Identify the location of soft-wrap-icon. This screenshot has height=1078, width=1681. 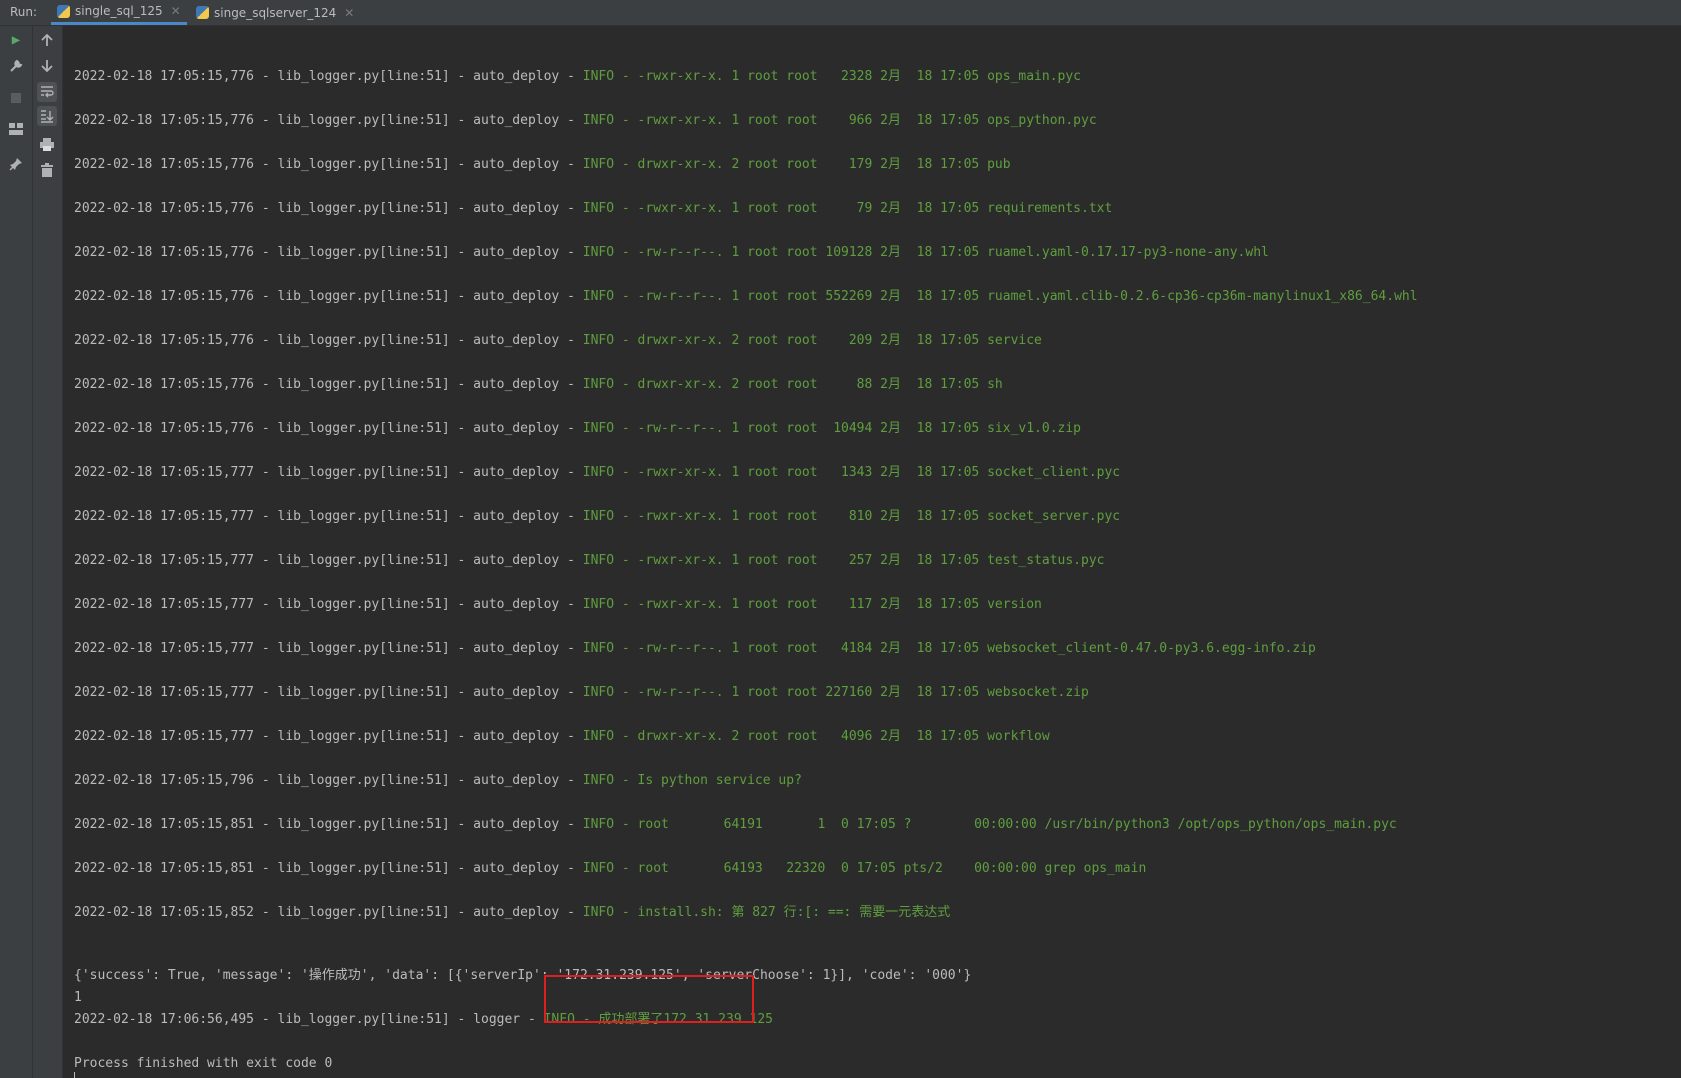
(47, 92).